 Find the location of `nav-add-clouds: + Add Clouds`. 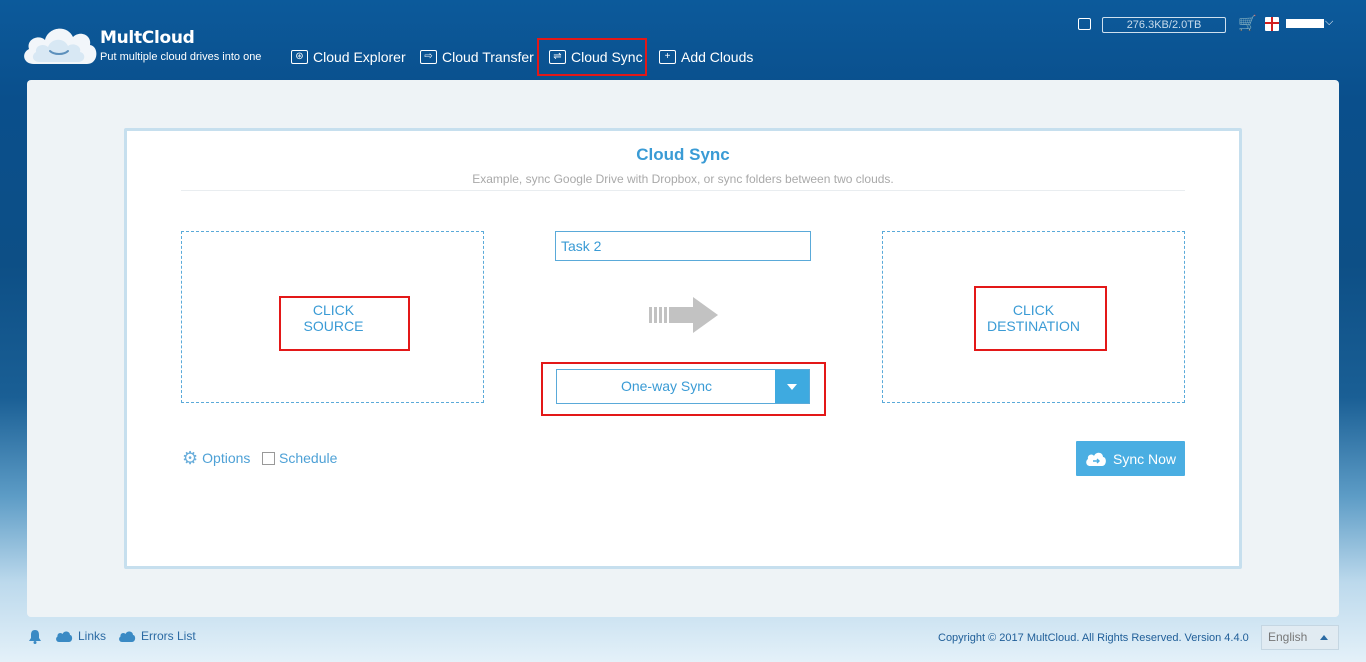

nav-add-clouds: + Add Clouds is located at coordinates (706, 57).